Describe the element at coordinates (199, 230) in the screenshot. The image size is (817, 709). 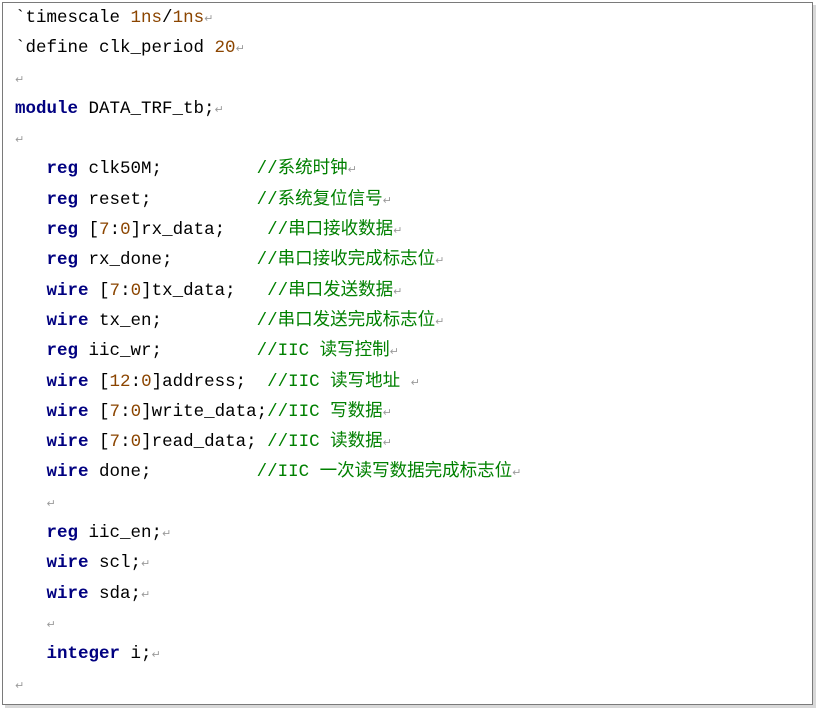
I see `code-text: ]rx_data;` at that location.